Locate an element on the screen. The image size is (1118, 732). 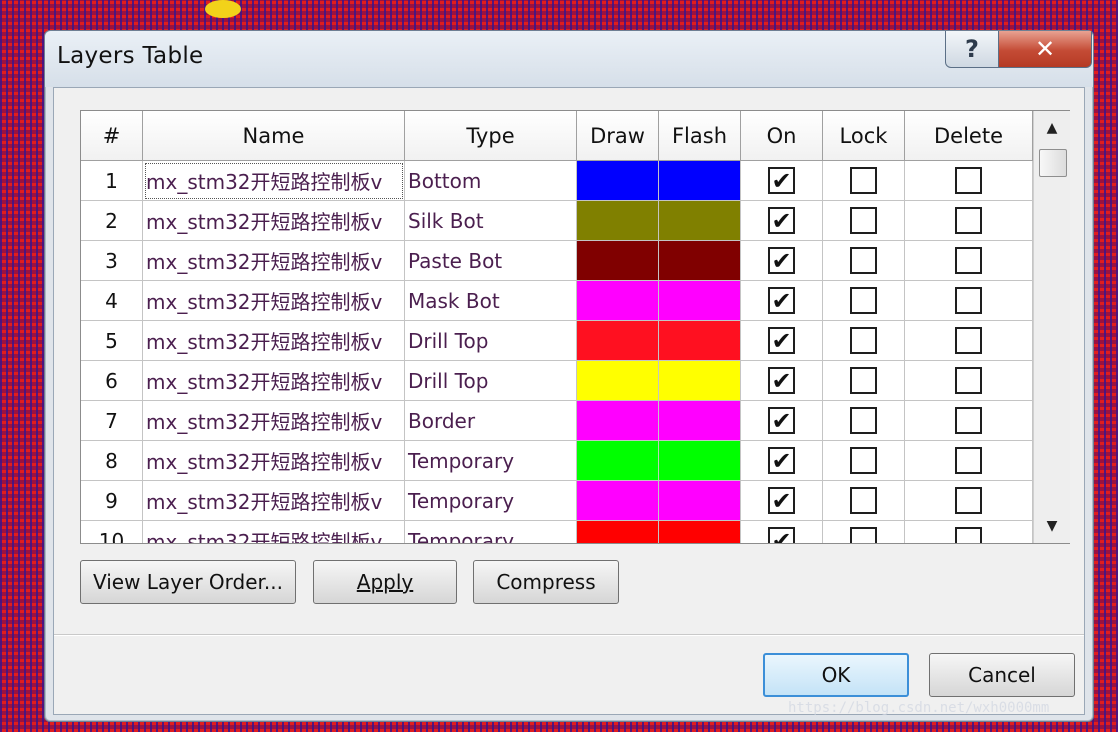
table-row: 7 mx_stm32开短路控制板v Border ✔ is located at coordinates (557, 421).